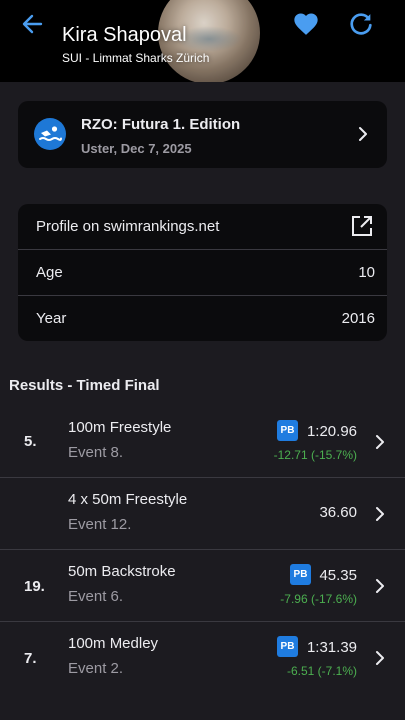  What do you see at coordinates (100, 524) in the screenshot?
I see `result-event-number: Event 12.` at bounding box center [100, 524].